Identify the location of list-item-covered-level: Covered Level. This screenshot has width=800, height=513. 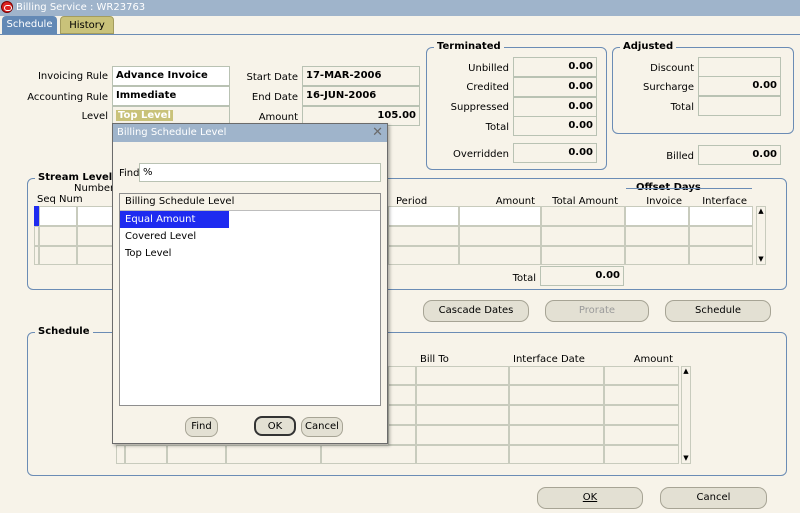
(250, 236).